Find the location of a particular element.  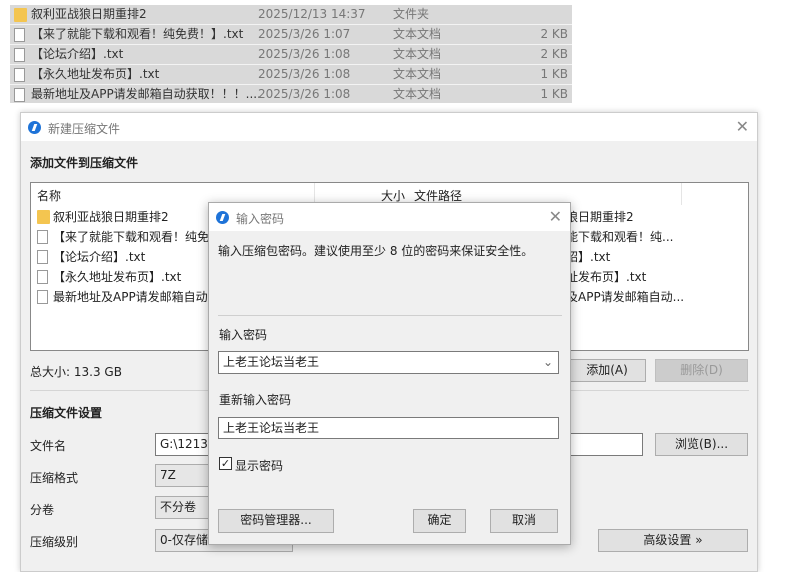

show-password-label: 显示密码 is located at coordinates (259, 465).